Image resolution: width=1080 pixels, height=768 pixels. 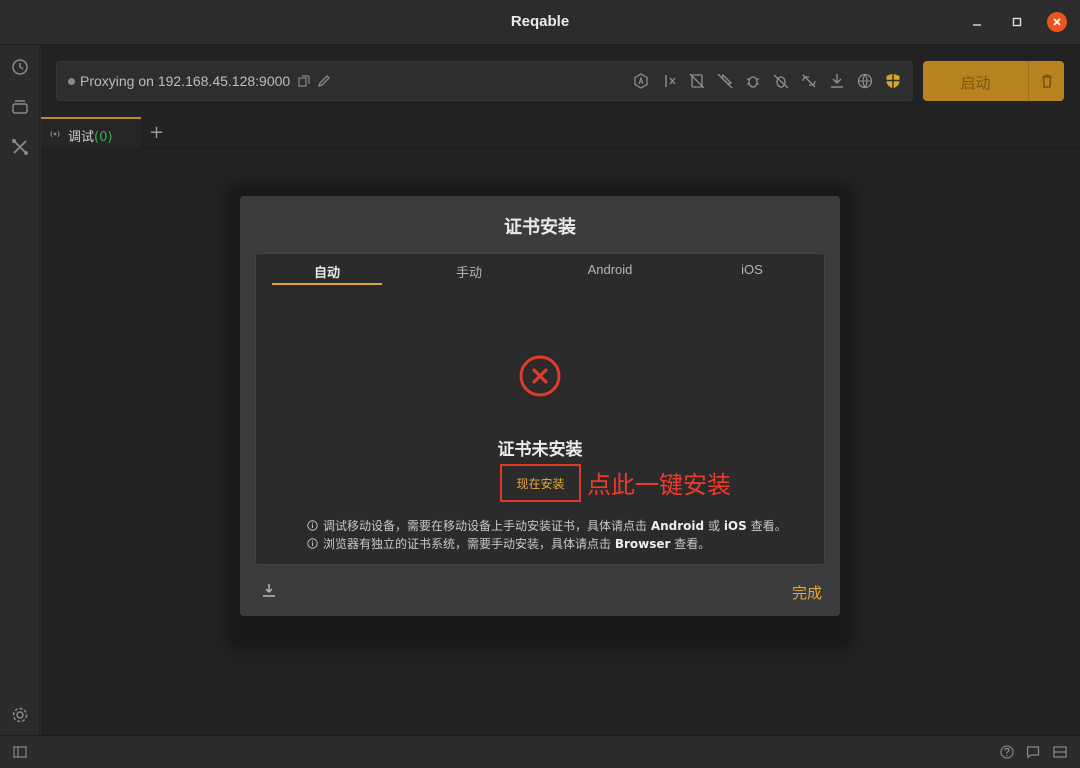 I want to click on help-icon, so click(x=1007, y=752).